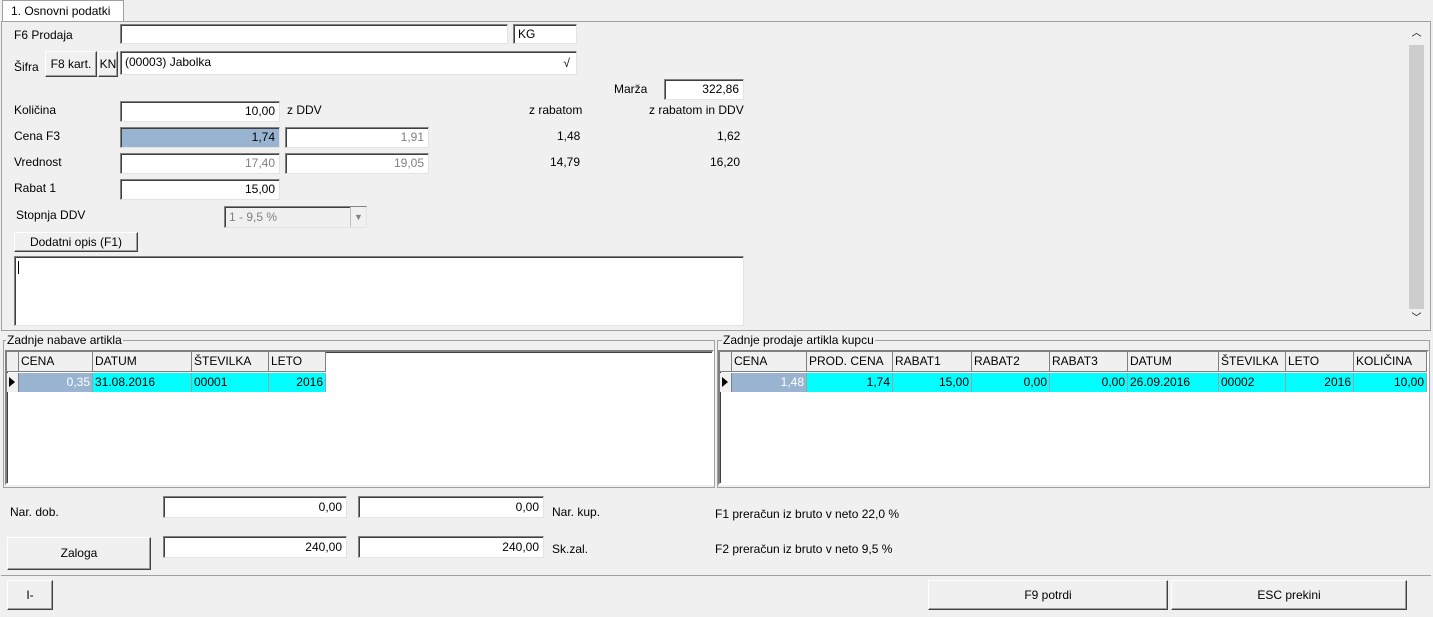  I want to click on article-select: (00003) Jabolka √, so click(348, 63).